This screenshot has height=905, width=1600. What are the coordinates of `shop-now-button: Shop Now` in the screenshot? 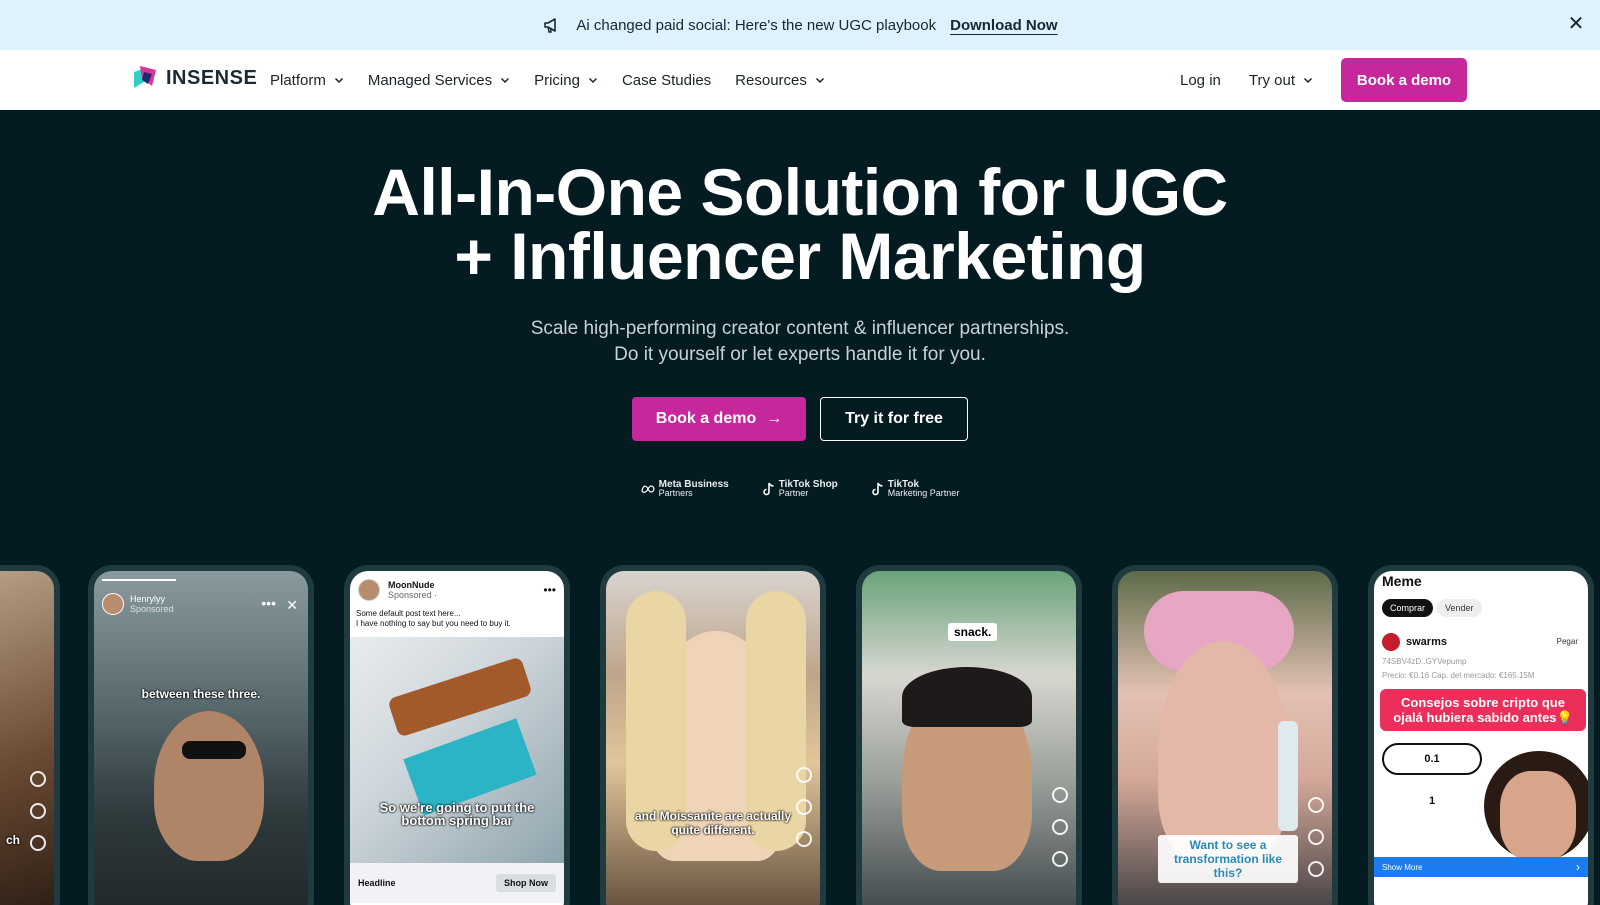 It's located at (526, 883).